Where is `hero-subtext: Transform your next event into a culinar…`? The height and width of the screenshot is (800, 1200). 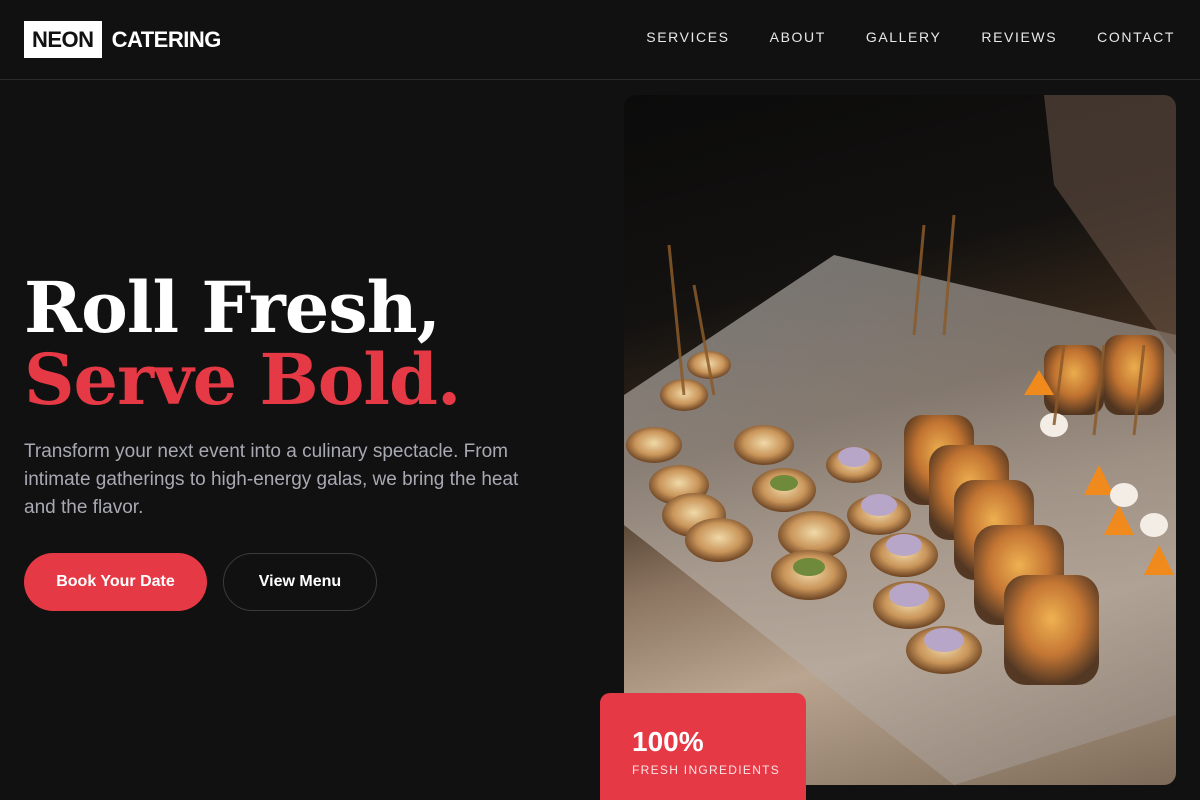 hero-subtext: Transform your next event into a culinar… is located at coordinates (271, 479).